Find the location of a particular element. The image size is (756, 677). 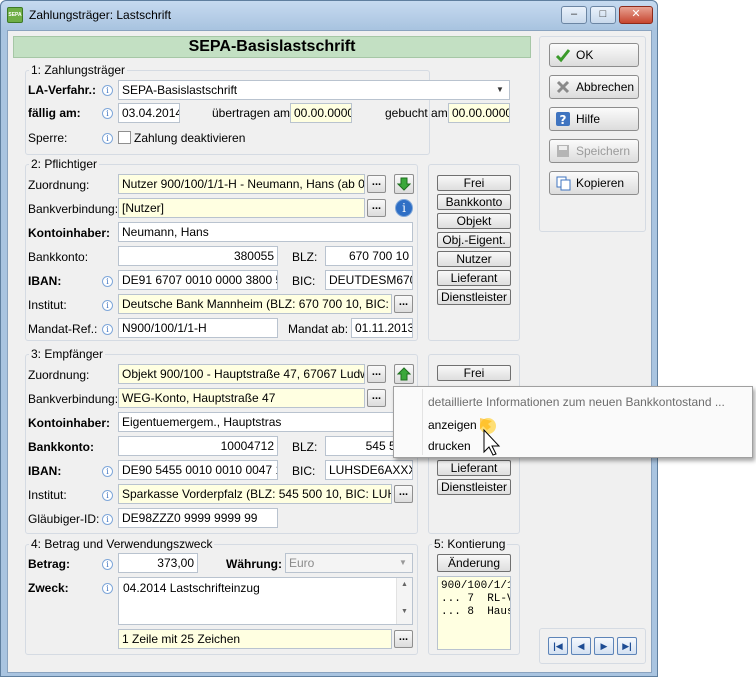

kontoinhaber-field: Eigentuemergem., Hauptstras is located at coordinates (265, 422).